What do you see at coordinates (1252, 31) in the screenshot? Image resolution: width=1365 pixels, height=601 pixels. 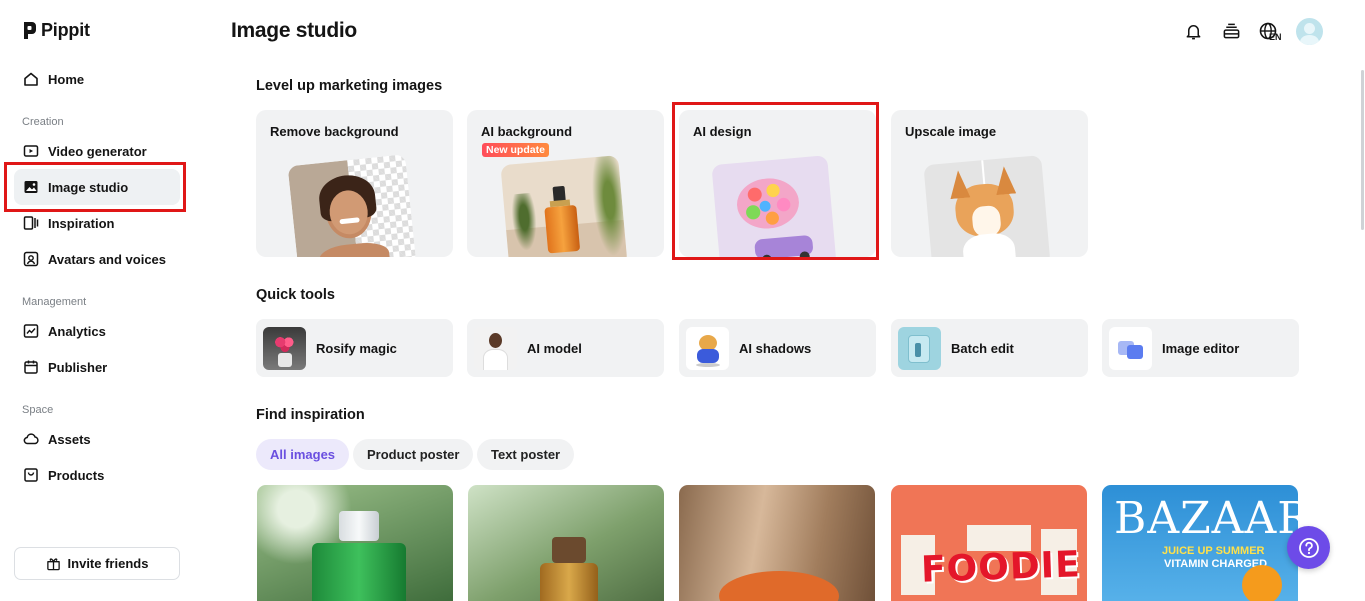 I see `header-actions: EN` at bounding box center [1252, 31].